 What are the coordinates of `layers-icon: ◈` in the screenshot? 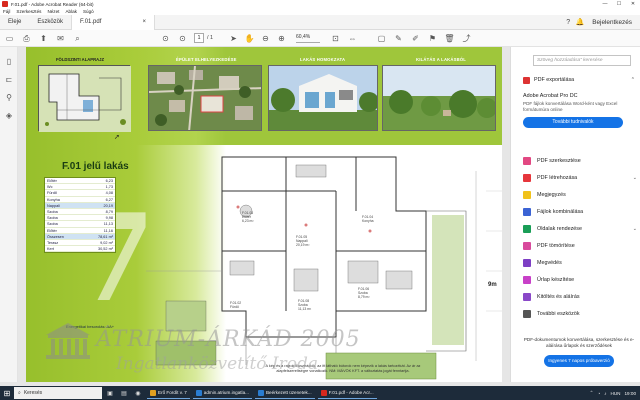 It's located at (9, 116).